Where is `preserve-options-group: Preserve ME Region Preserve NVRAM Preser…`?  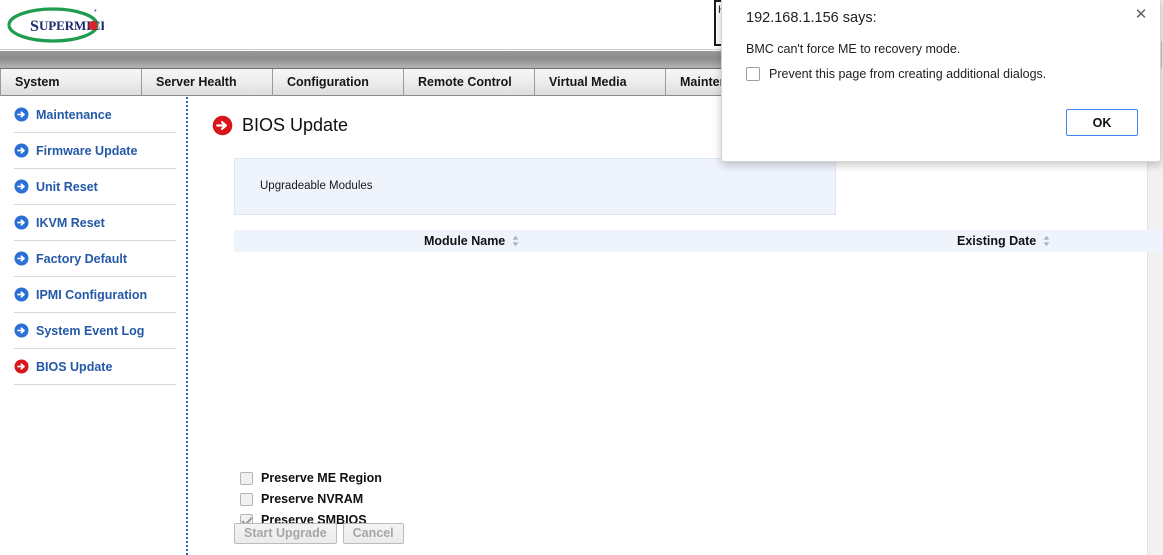 preserve-options-group: Preserve ME Region Preserve NVRAM Preser… is located at coordinates (311, 499).